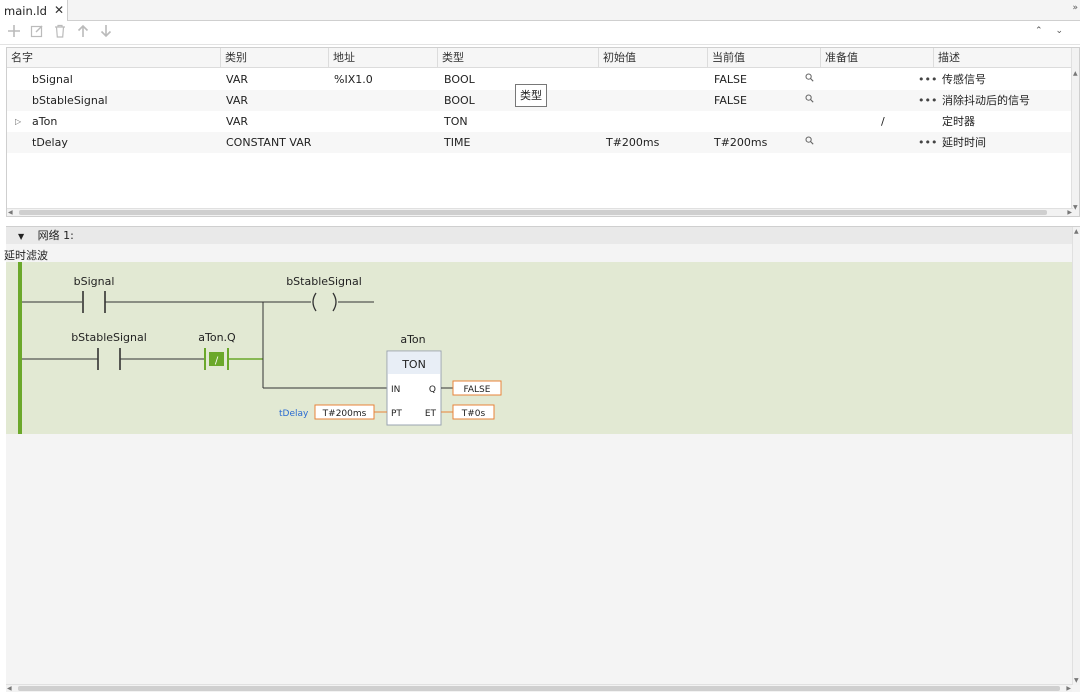 This screenshot has height=692, width=1080. Describe the element at coordinates (633, 142) in the screenshot. I see `var-initial: T#200ms` at that location.